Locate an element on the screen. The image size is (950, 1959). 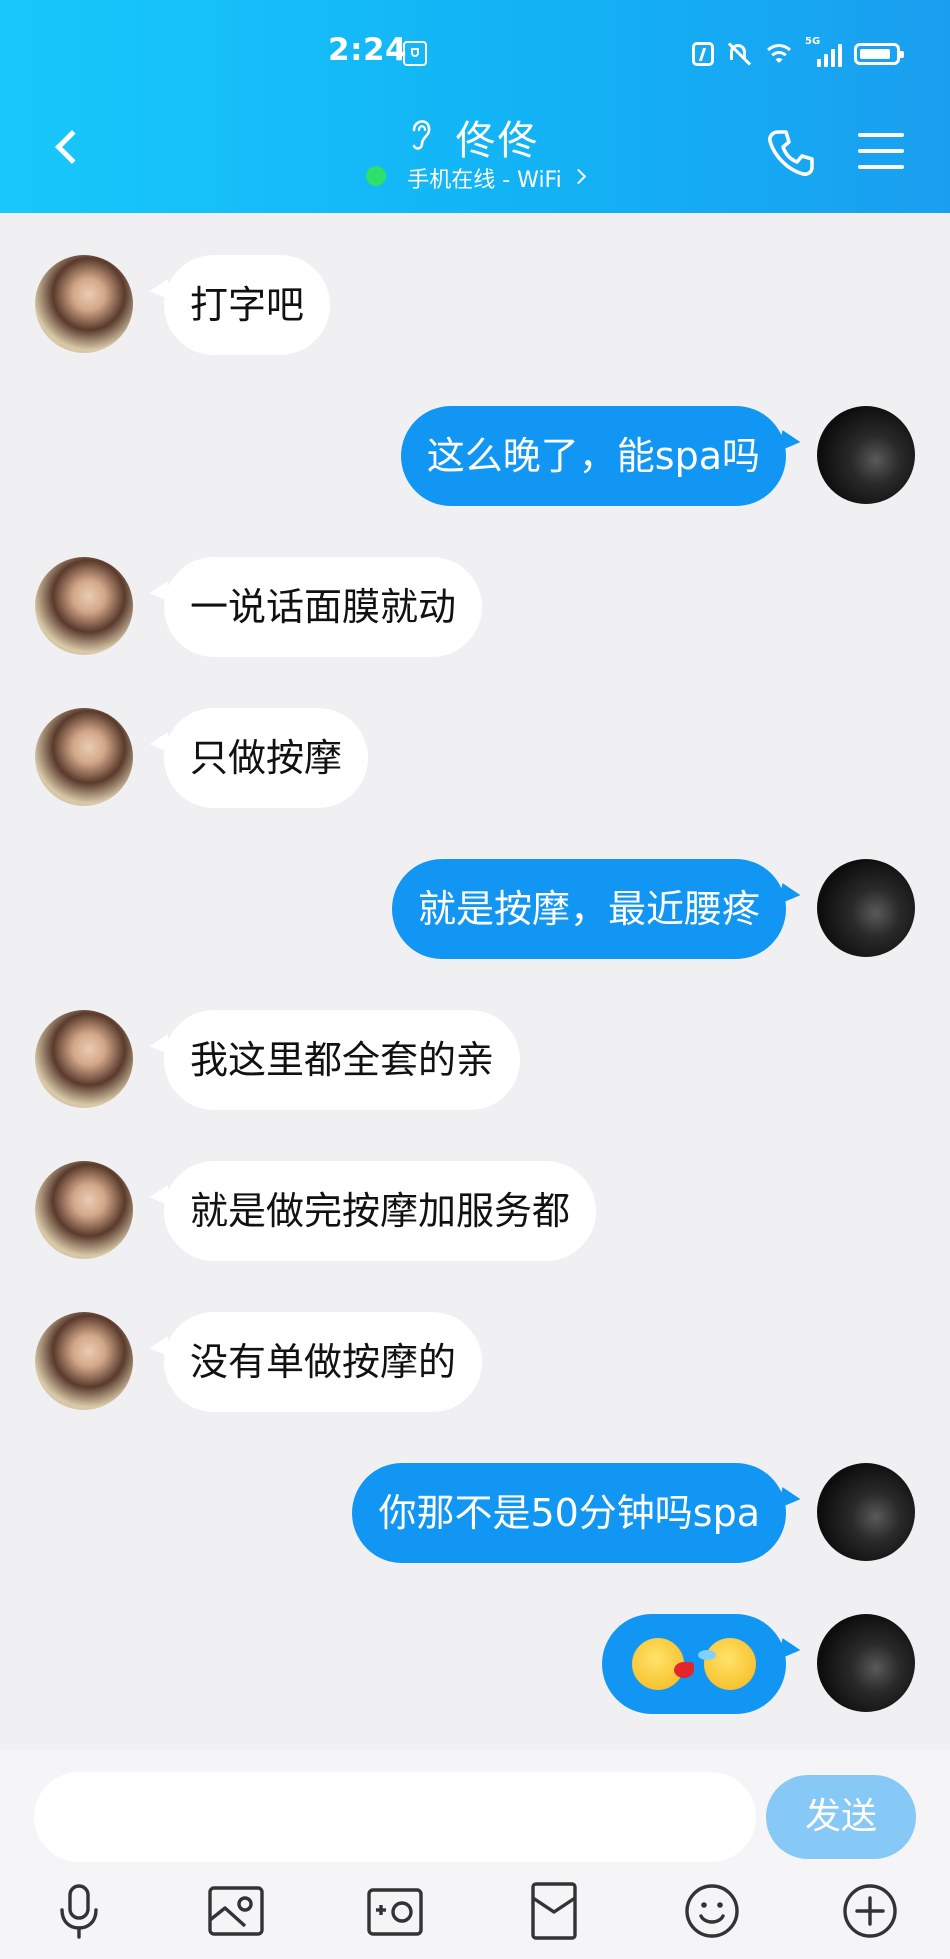
phone-call-button is located at coordinates (791, 153).